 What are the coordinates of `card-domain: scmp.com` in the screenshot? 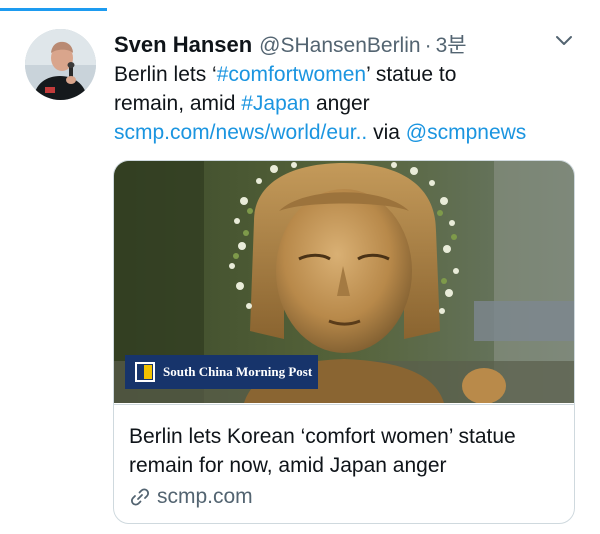 It's located at (191, 497).